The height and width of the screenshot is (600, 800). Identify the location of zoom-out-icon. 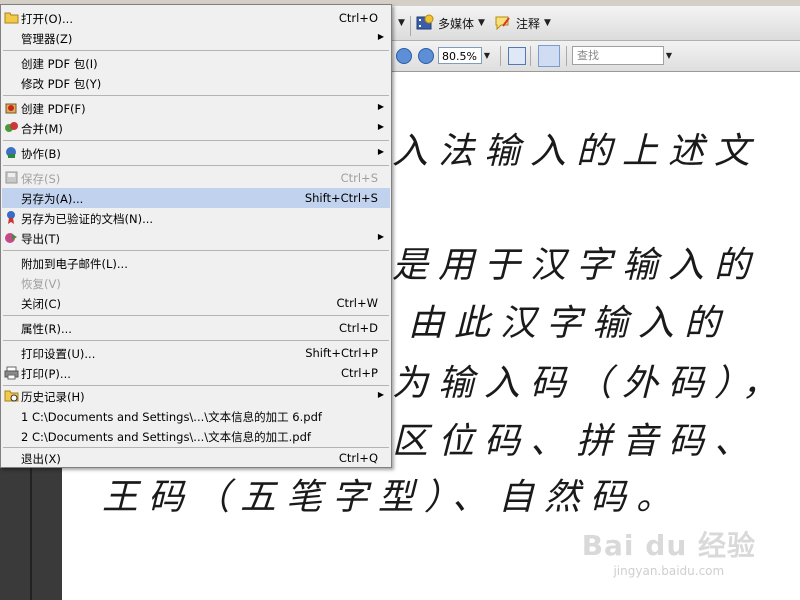
(404, 56).